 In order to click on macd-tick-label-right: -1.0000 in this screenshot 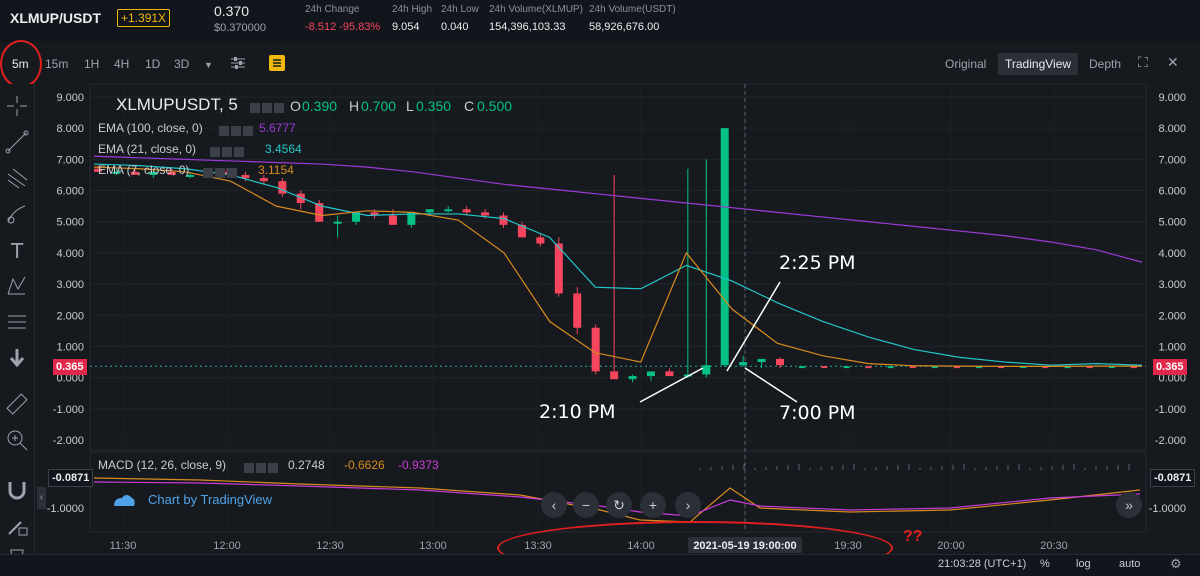, I will do `click(1167, 509)`.